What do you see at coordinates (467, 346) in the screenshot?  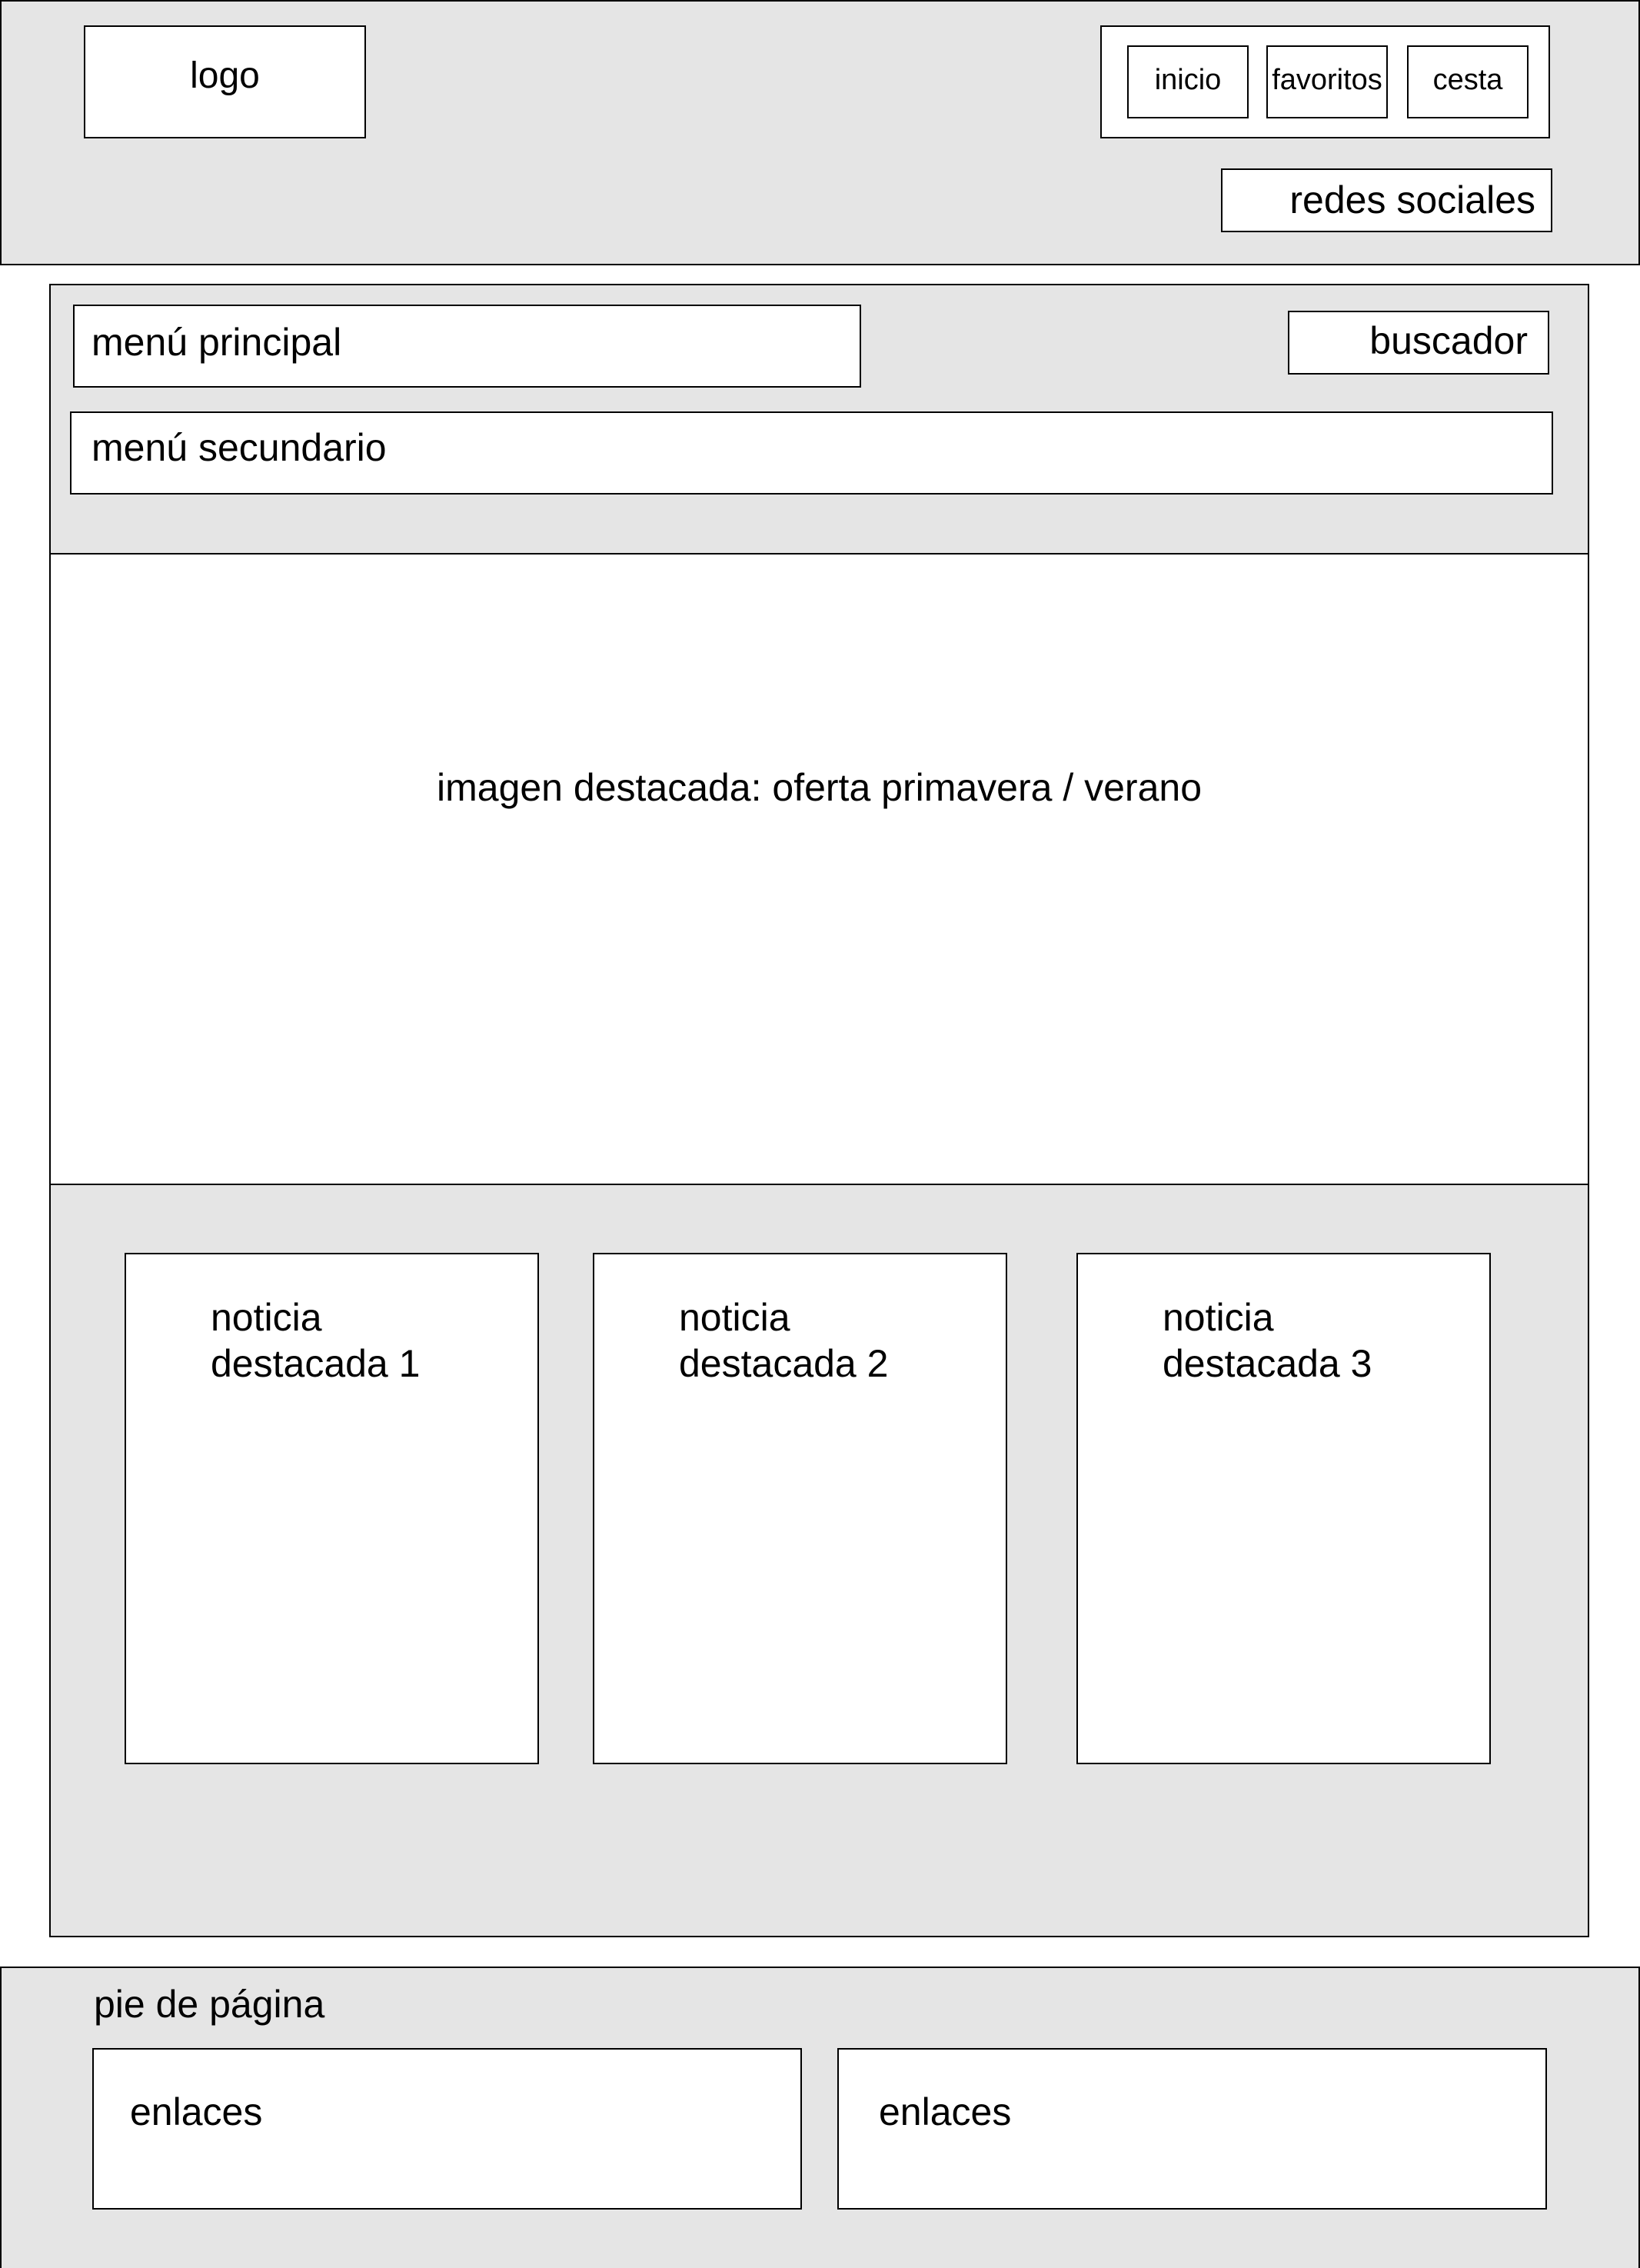 I see `main-menu: menú principal` at bounding box center [467, 346].